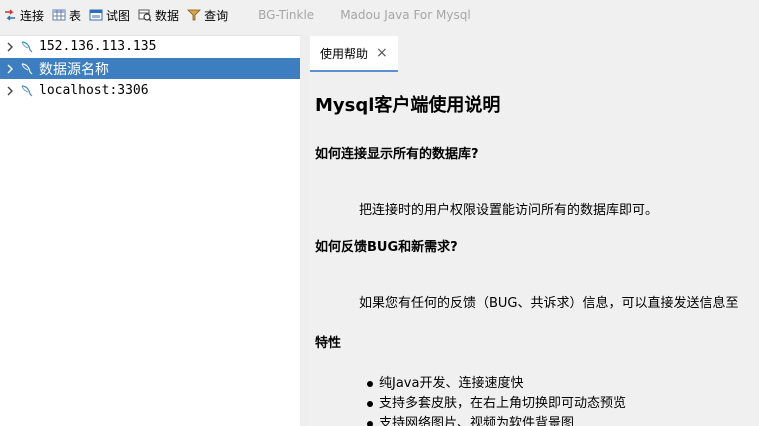 The image size is (759, 426). What do you see at coordinates (549, 303) in the screenshot?
I see `answer-text: 如果您有任何的反馈（BUG、共诉求）信息，可以直接发送信息至` at bounding box center [549, 303].